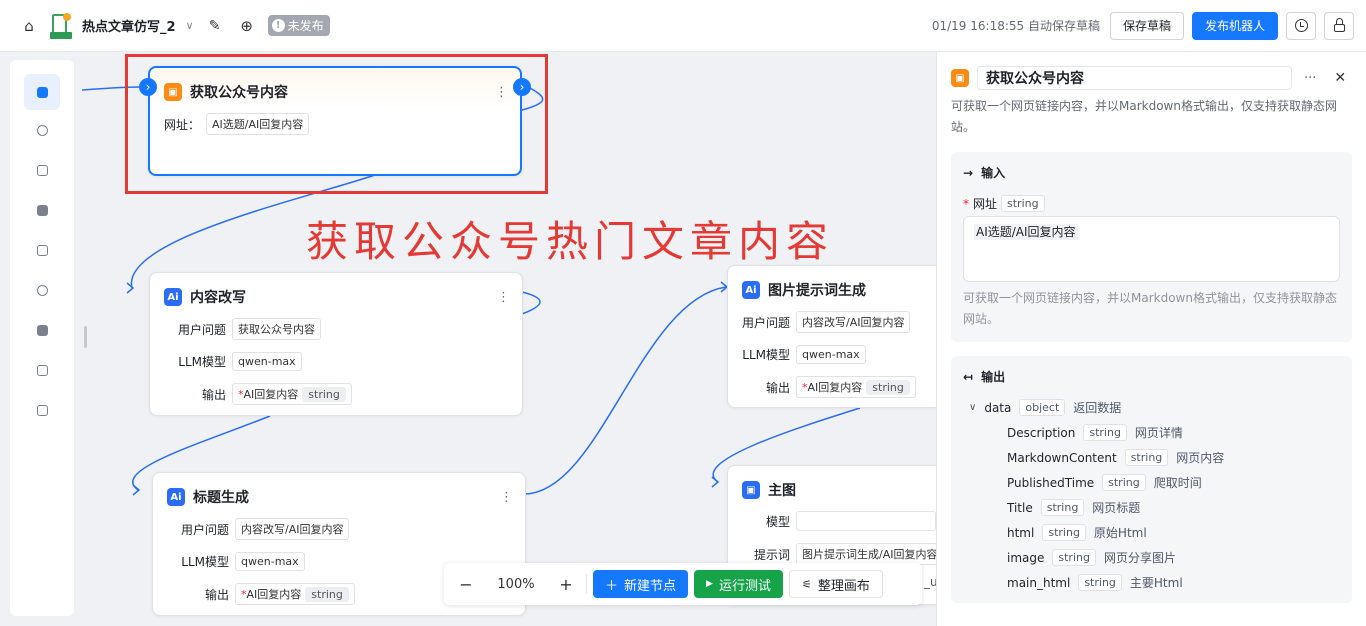 This screenshot has height=626, width=1366. I want to click on zoom-out-button: −, so click(466, 584).